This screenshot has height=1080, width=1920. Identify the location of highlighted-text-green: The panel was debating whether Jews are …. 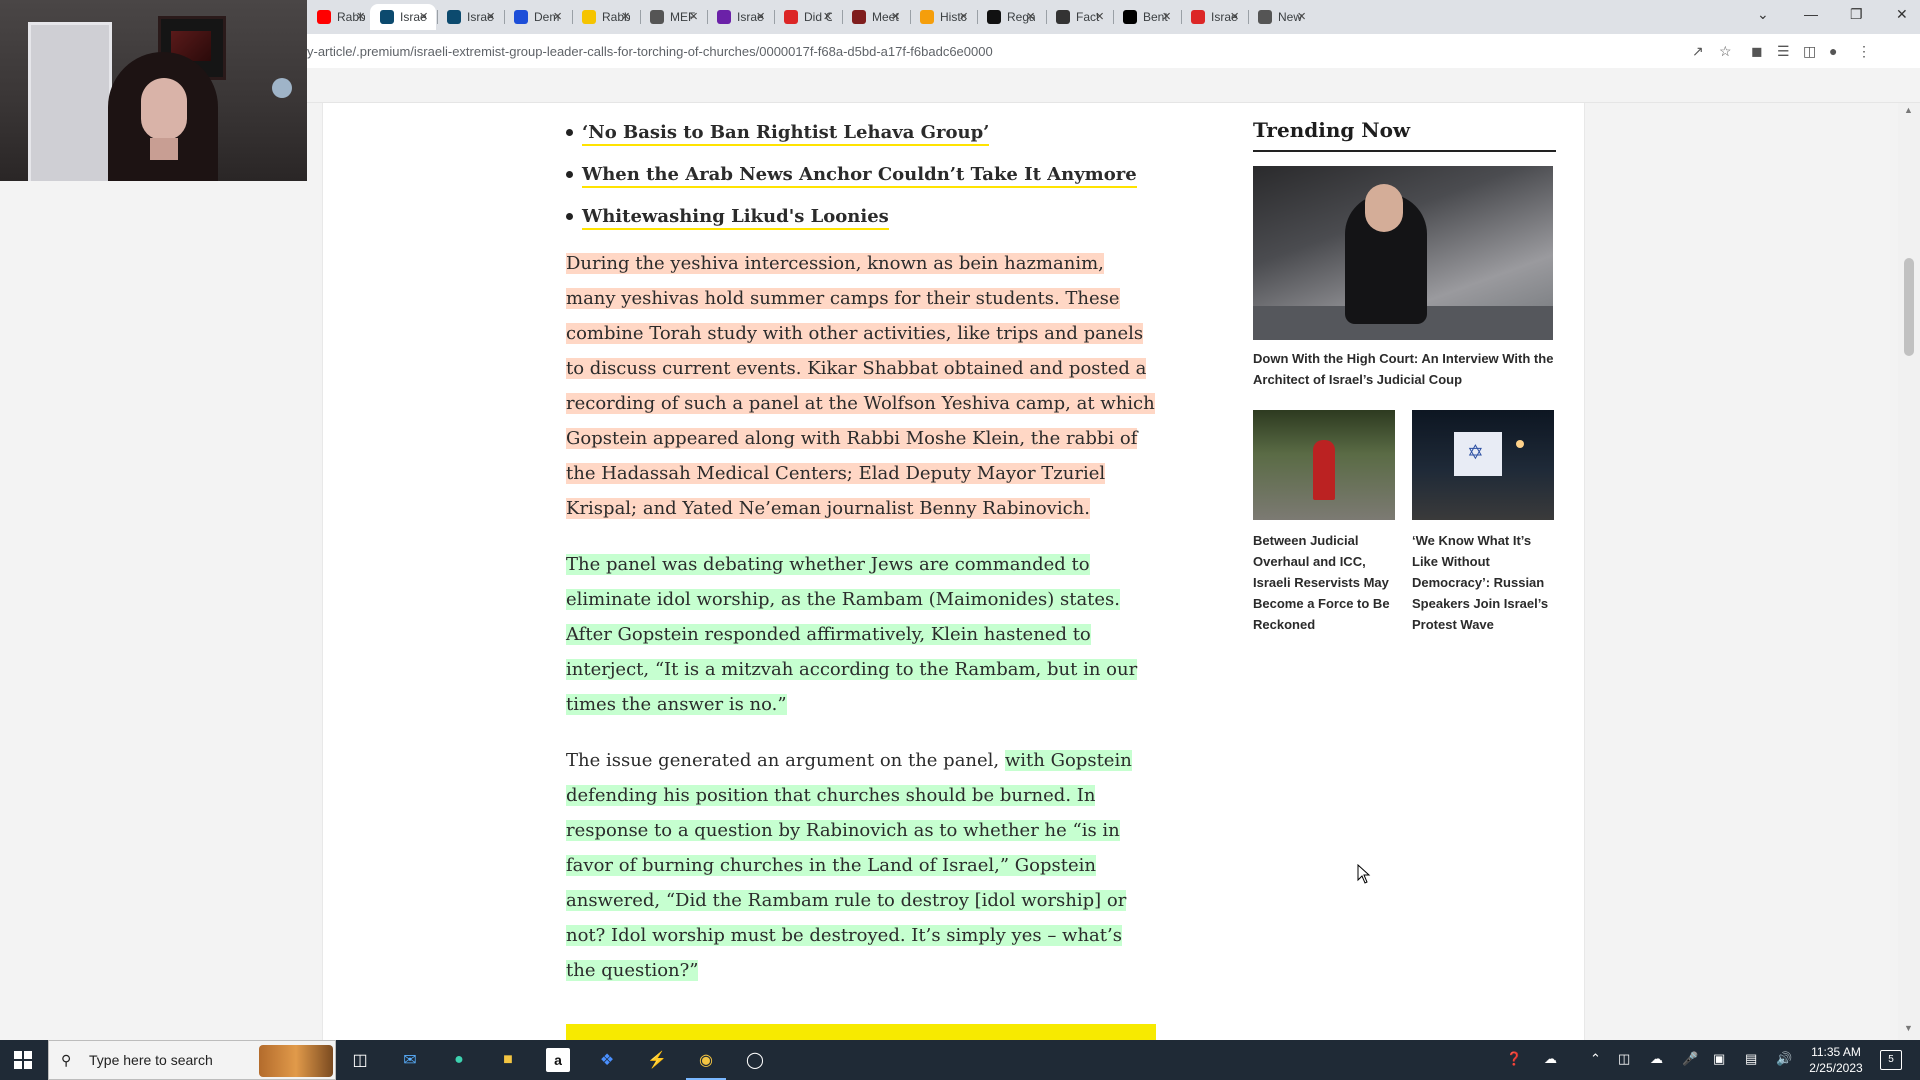
(852, 634).